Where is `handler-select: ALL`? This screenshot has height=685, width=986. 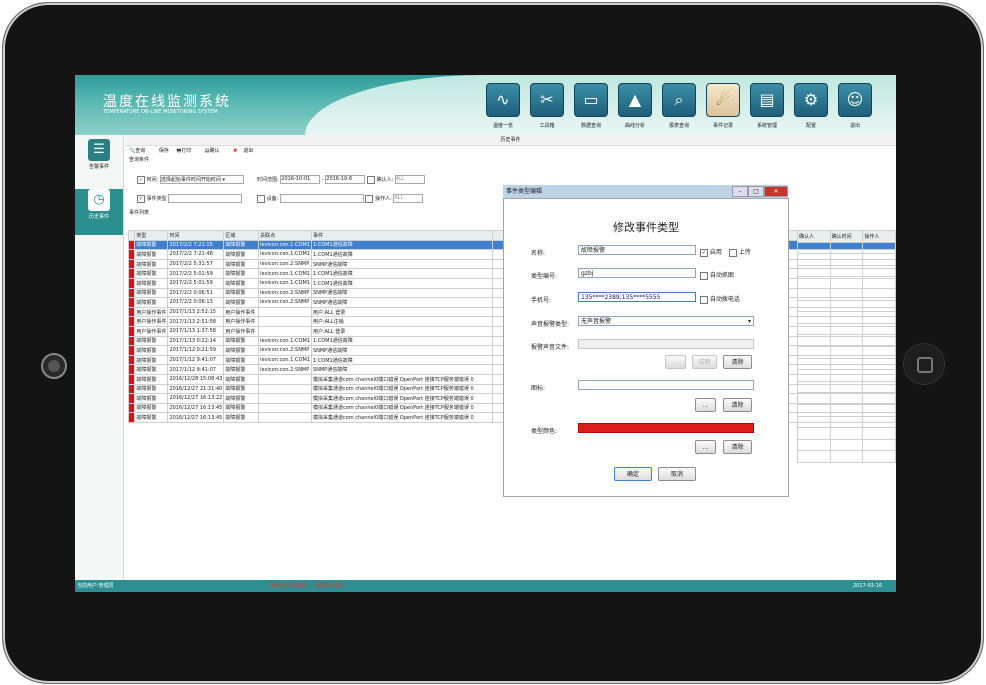 handler-select: ALL is located at coordinates (408, 198).